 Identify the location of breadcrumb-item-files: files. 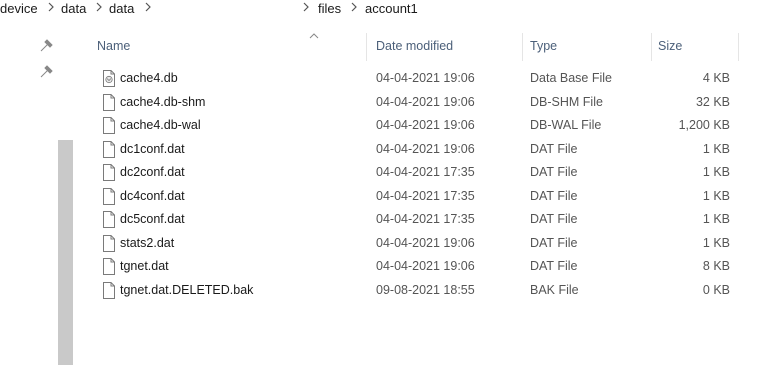
(329, 8).